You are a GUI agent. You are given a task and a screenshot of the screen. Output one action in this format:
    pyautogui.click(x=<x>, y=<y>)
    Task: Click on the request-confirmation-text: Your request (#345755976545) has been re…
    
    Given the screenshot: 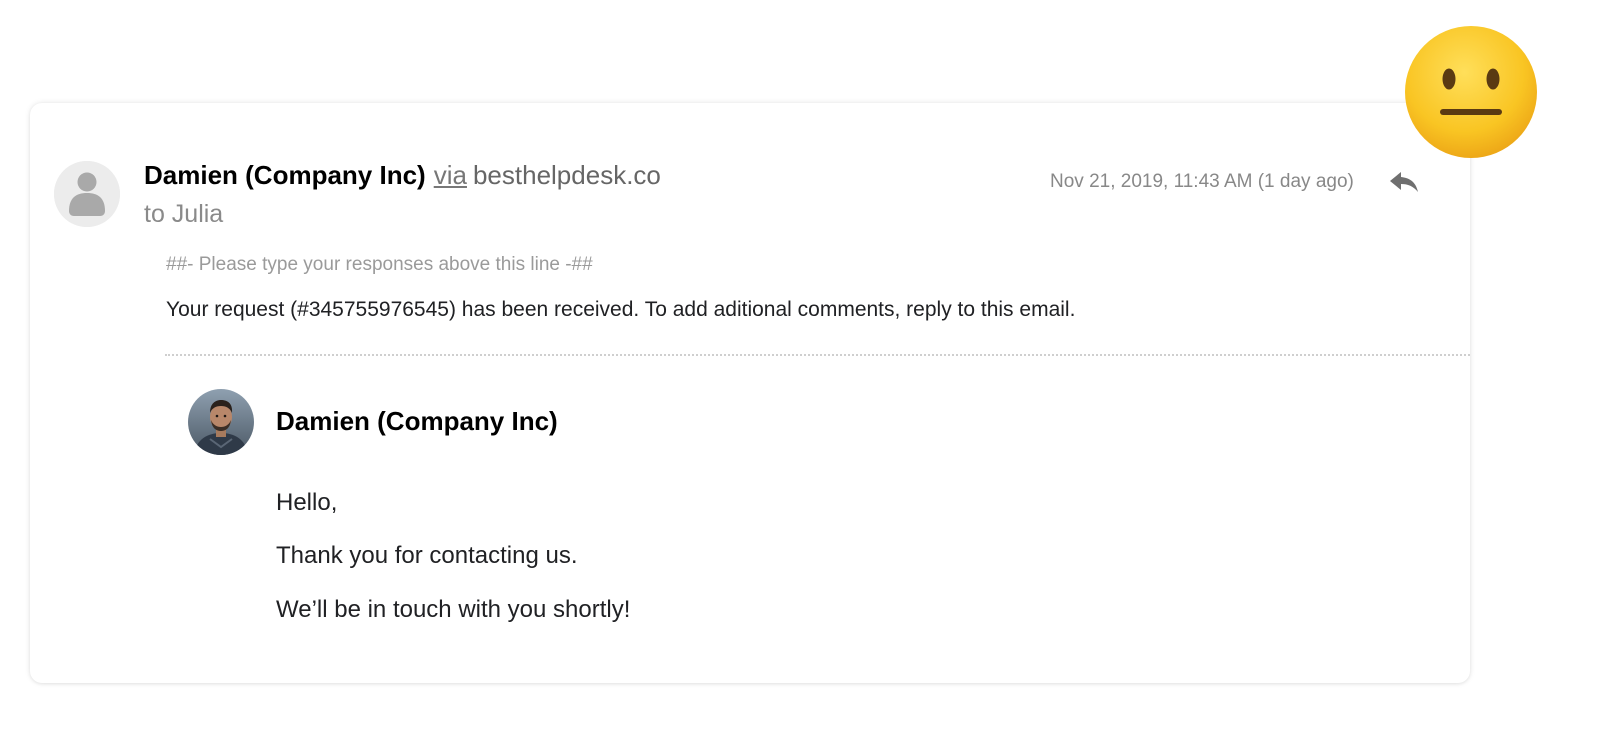 What is the action you would take?
    pyautogui.click(x=621, y=309)
    